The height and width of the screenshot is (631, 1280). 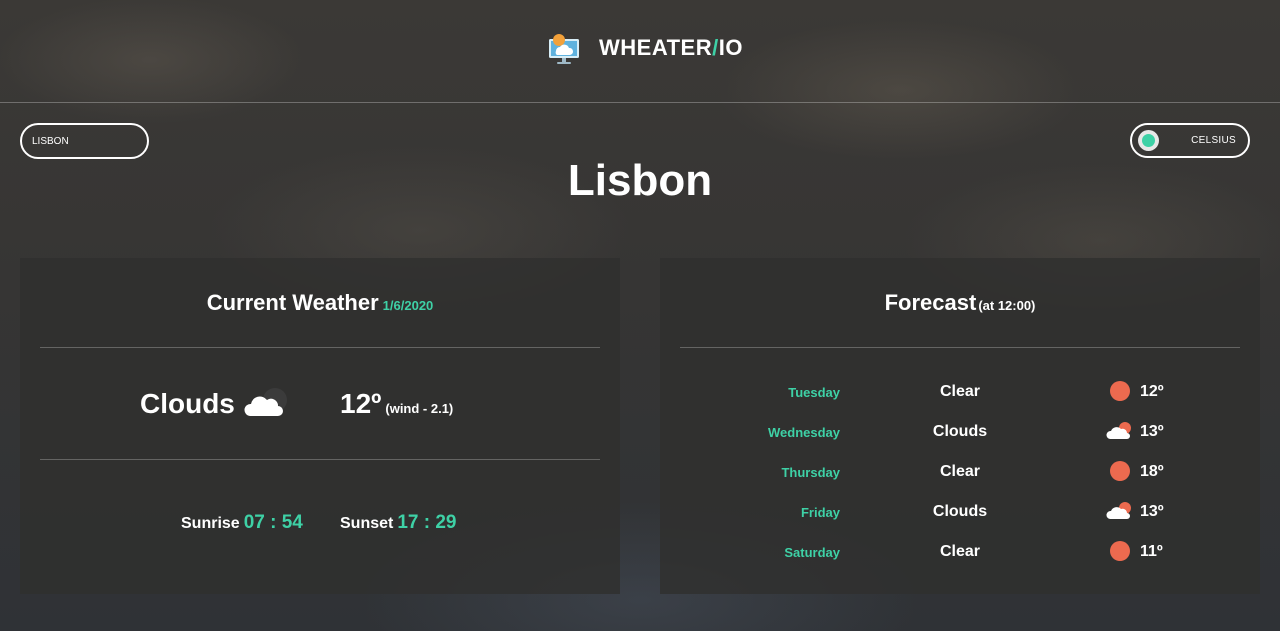 I want to click on sunset: Sunset 17 : 29, so click(x=398, y=522).